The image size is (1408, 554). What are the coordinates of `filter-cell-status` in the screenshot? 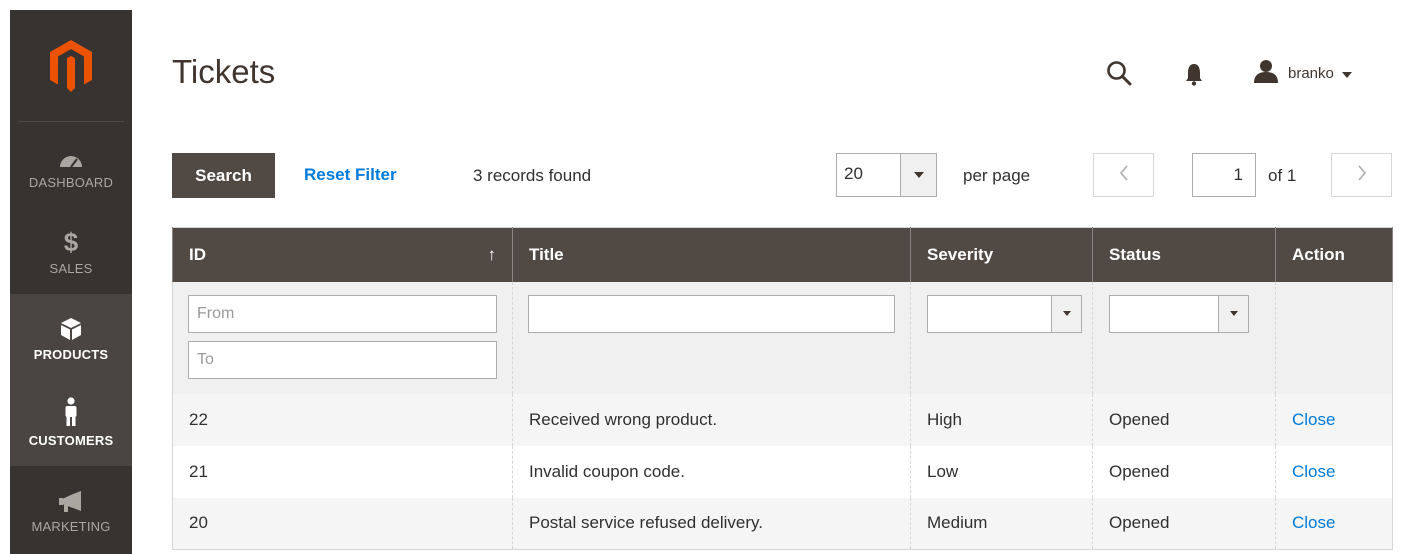 It's located at (1184, 337).